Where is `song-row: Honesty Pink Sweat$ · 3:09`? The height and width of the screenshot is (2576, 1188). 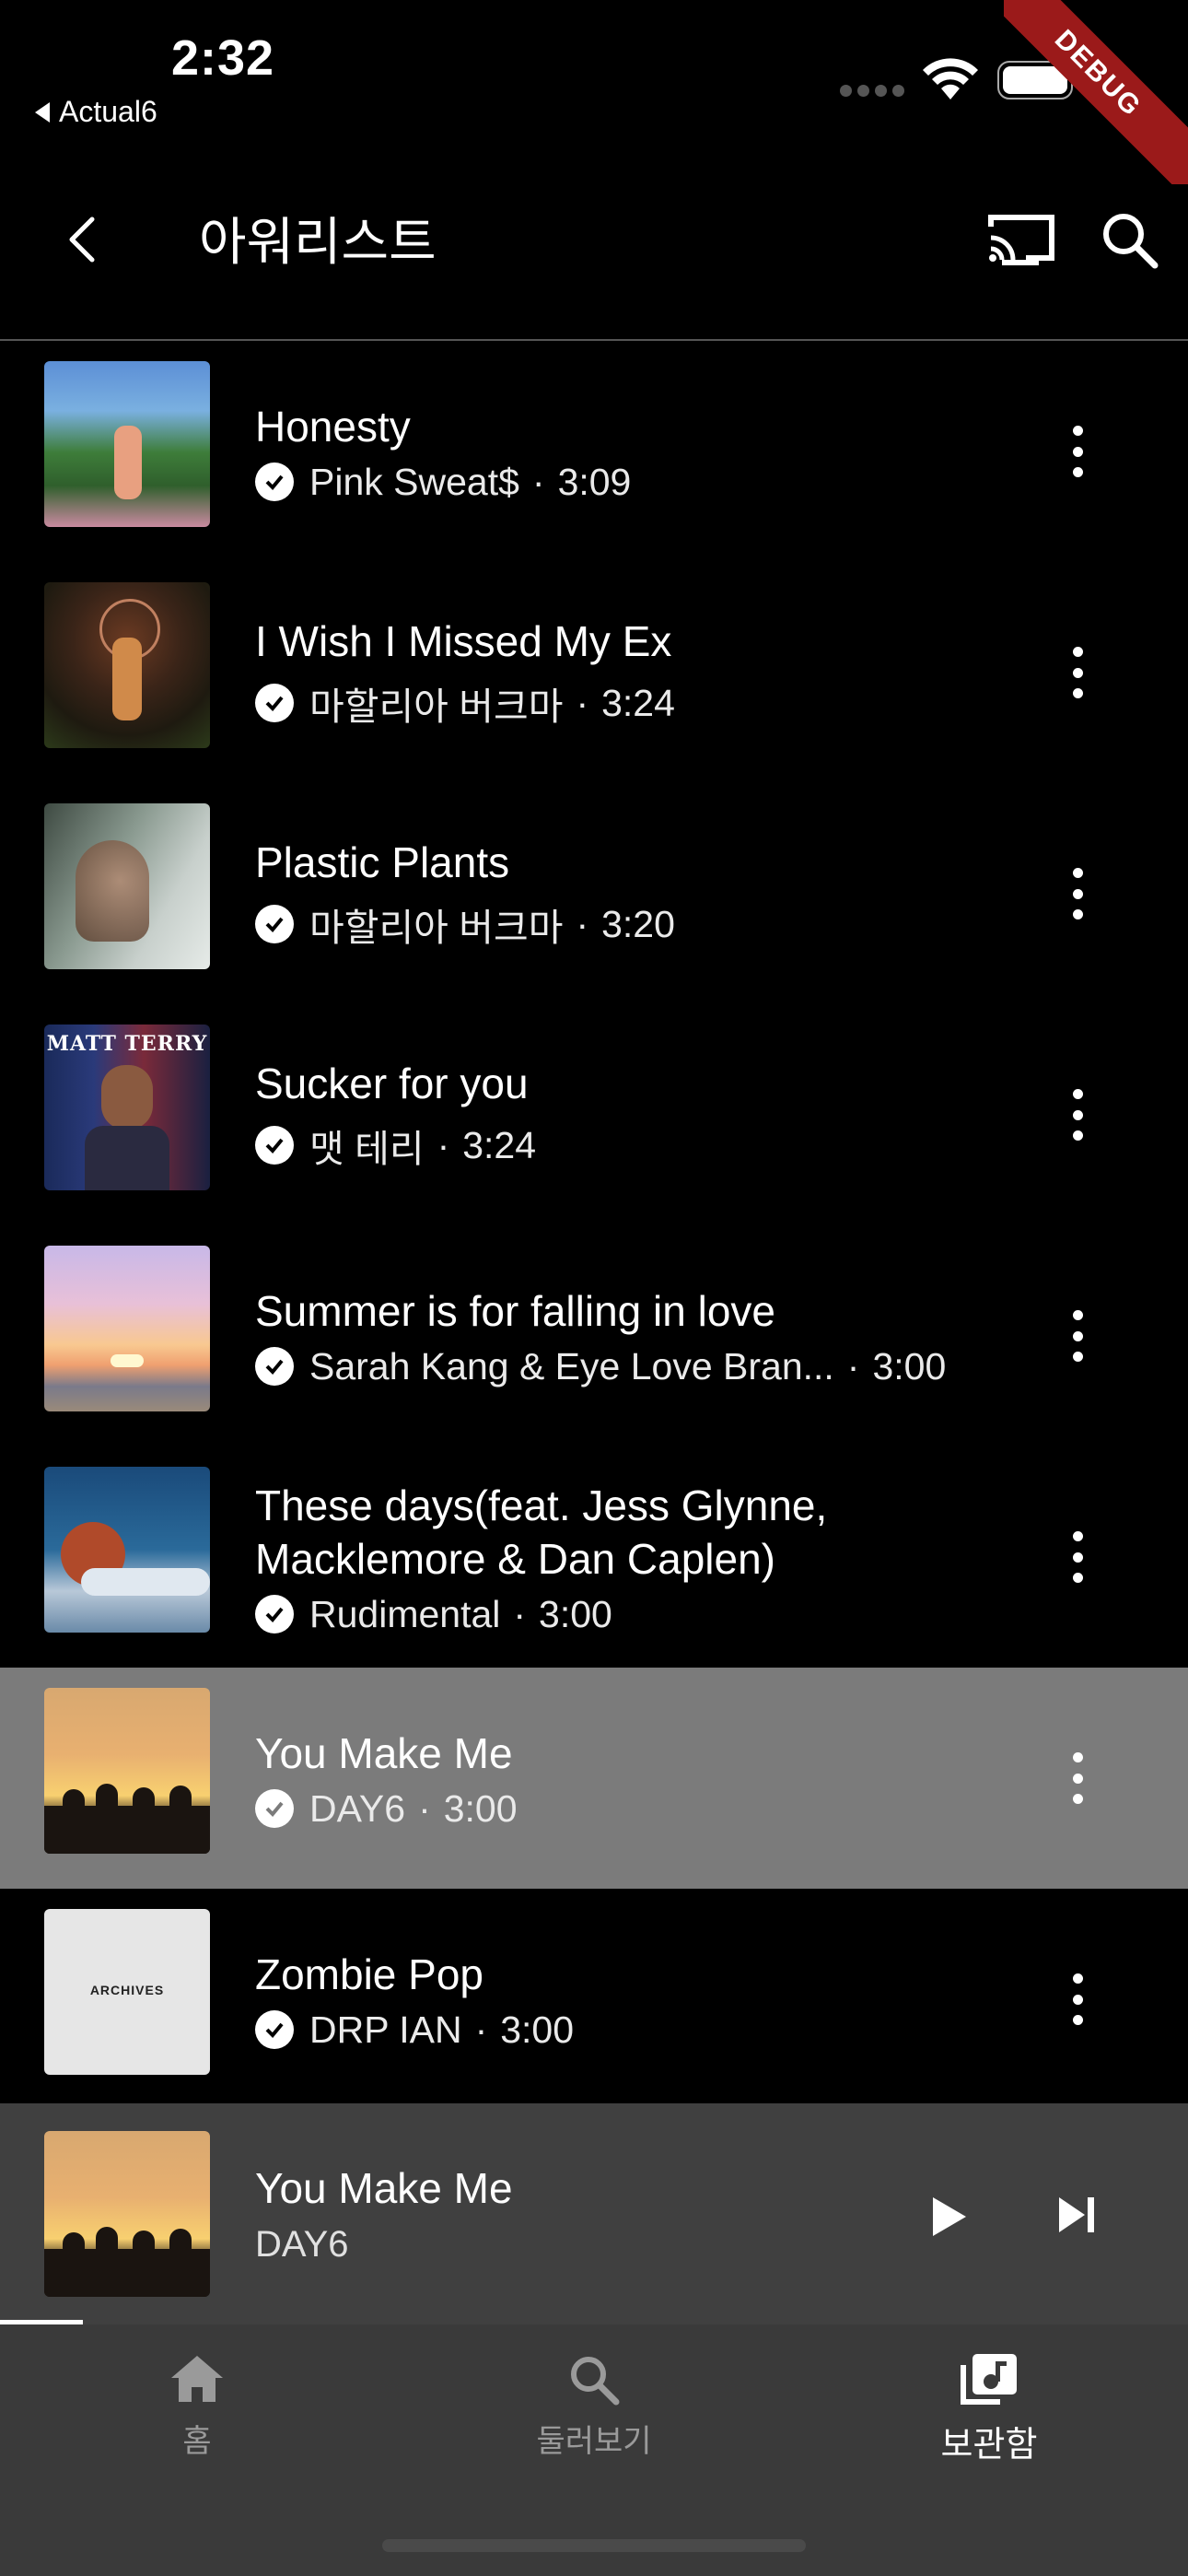 song-row: Honesty Pink Sweat$ · 3:09 is located at coordinates (594, 451).